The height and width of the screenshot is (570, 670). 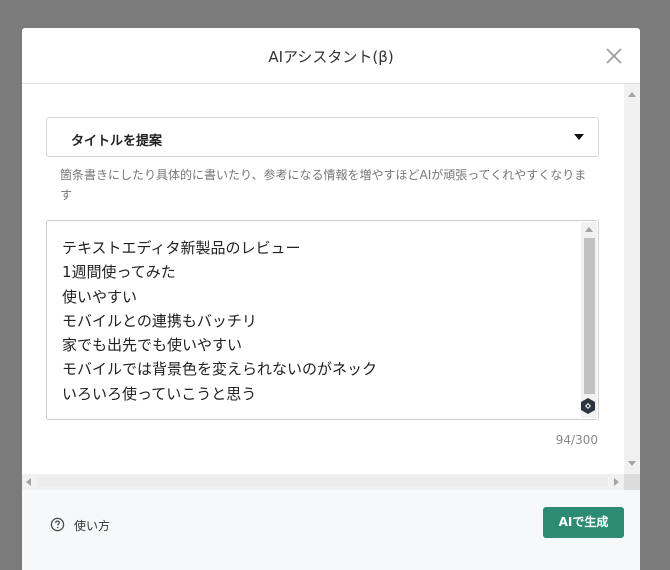 What do you see at coordinates (119, 272) in the screenshot?
I see `prompt-line: 1週間使ってみた` at bounding box center [119, 272].